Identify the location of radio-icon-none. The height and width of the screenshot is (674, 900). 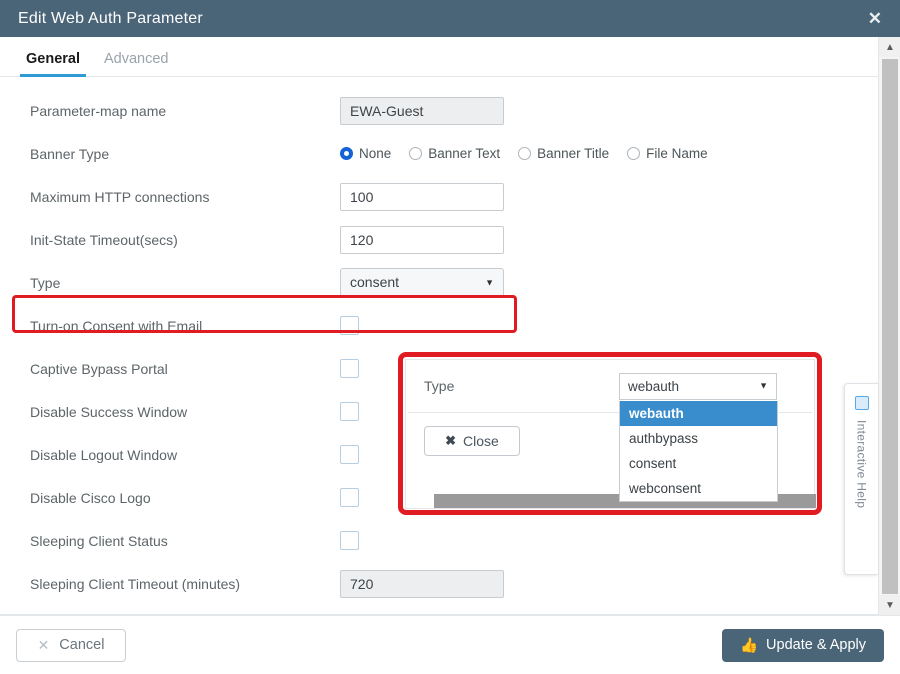
(346, 153).